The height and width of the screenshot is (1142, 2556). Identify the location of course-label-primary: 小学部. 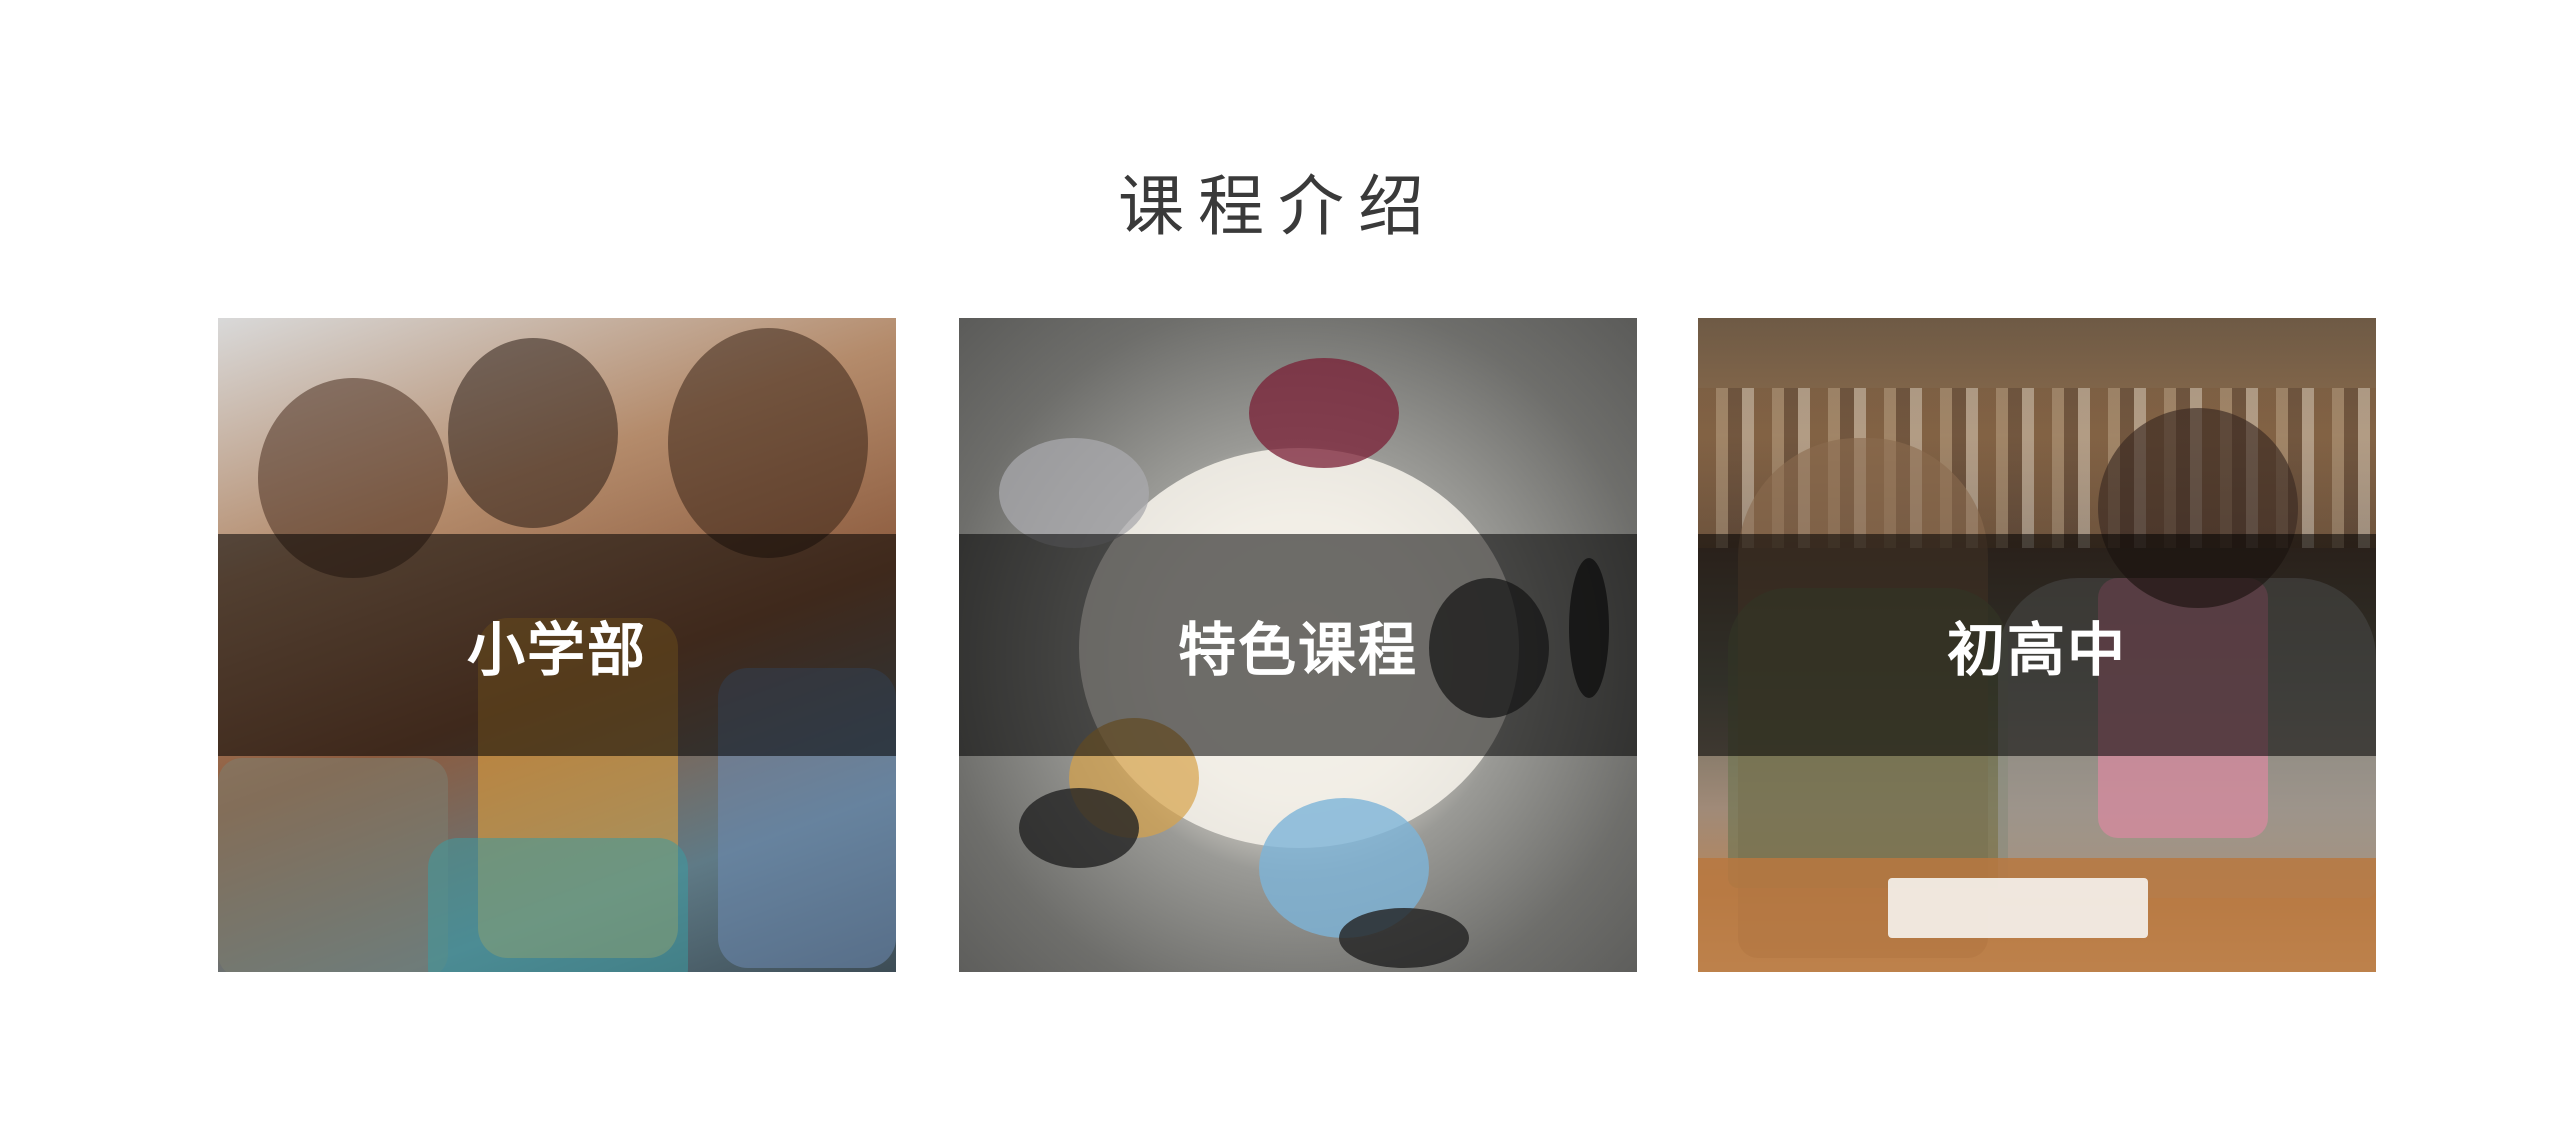
(557, 645).